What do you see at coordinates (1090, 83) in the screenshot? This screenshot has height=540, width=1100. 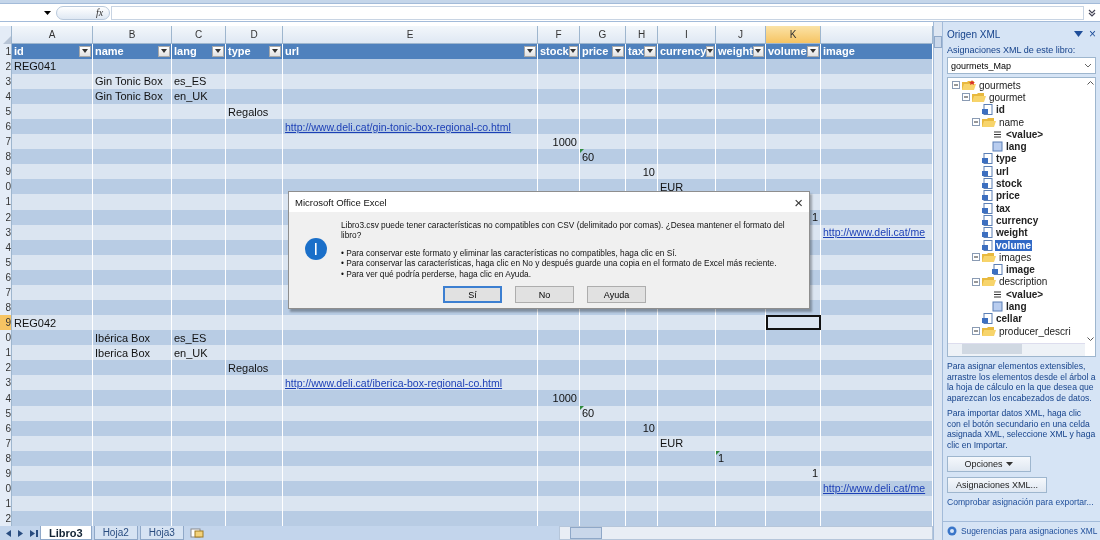 I see `chevron-up-icon` at bounding box center [1090, 83].